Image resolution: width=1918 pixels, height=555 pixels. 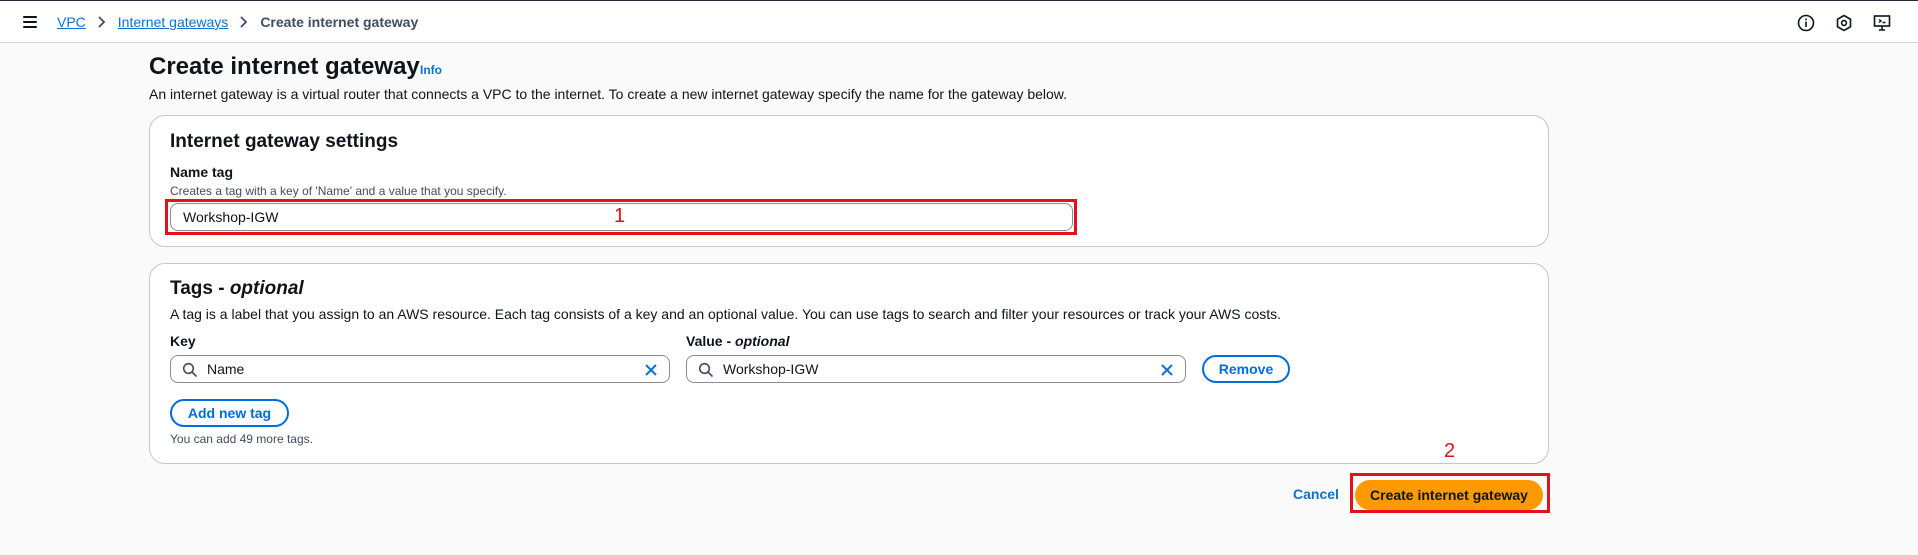 I want to click on annotation-marker-1: 1, so click(x=620, y=216).